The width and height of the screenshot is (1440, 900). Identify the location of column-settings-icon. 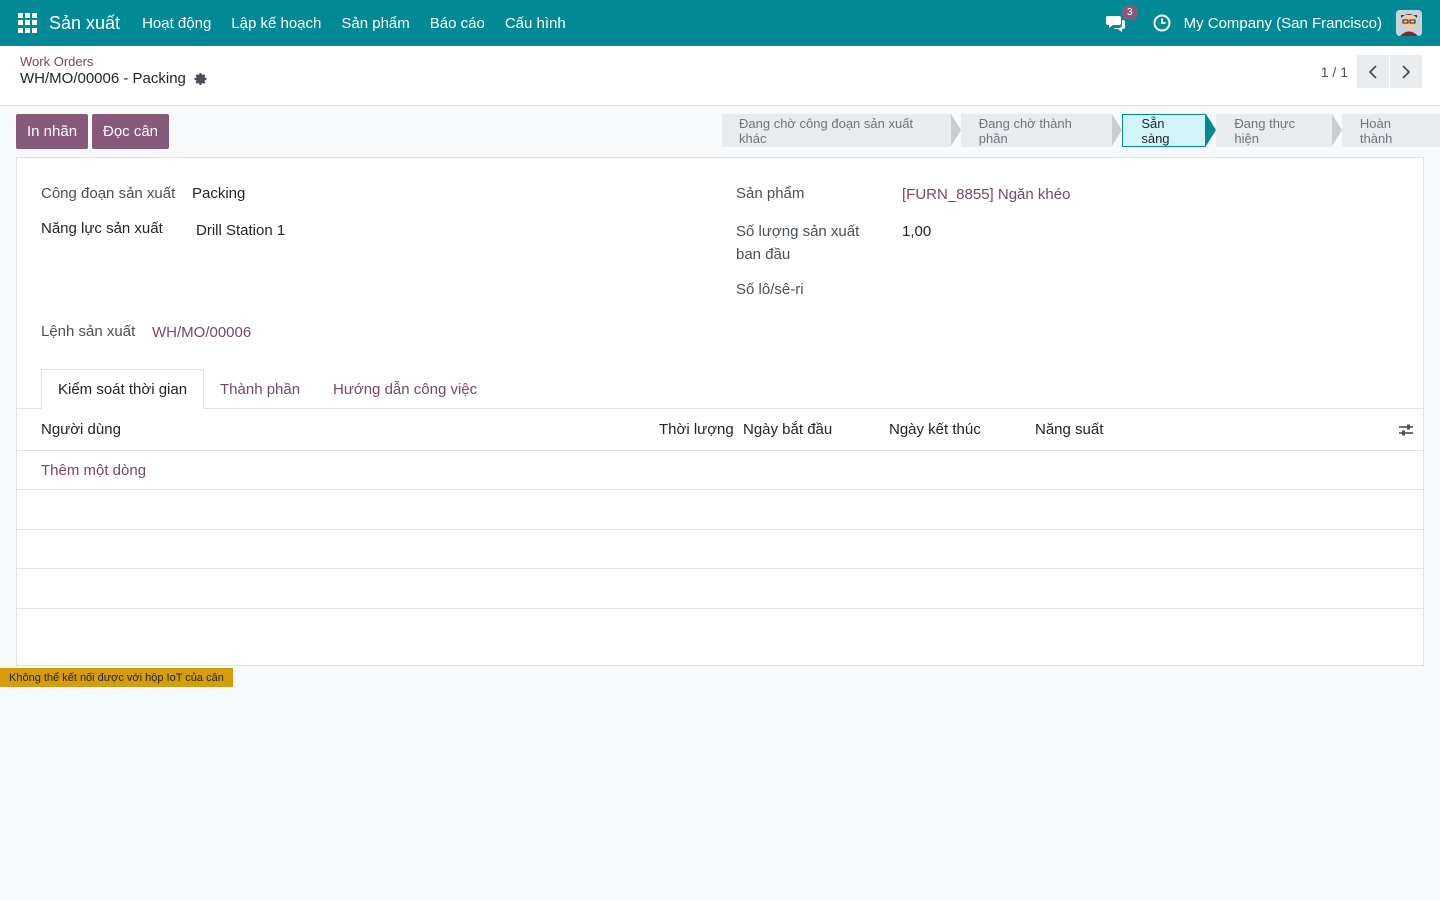
(1406, 430).